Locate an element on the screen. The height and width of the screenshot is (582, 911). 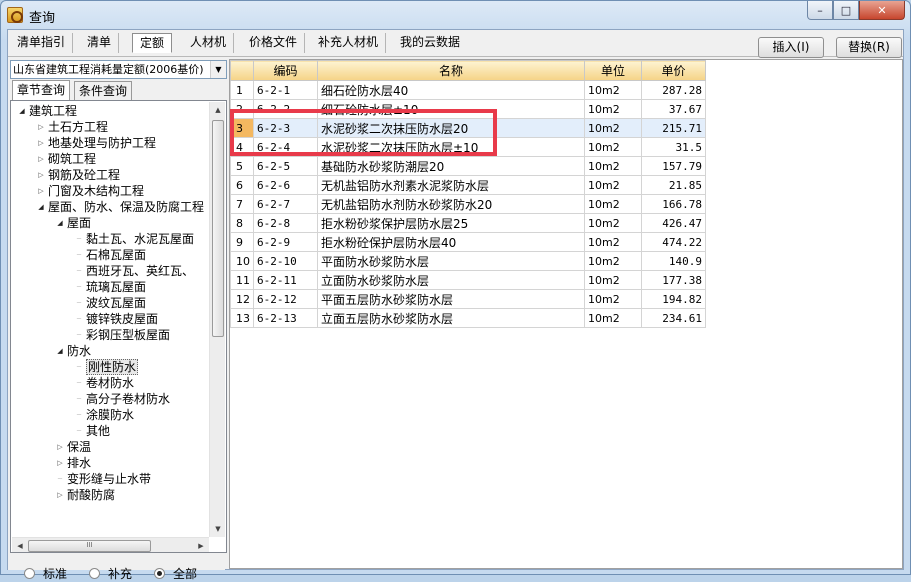
maximize-button: □ is located at coordinates (846, 10).